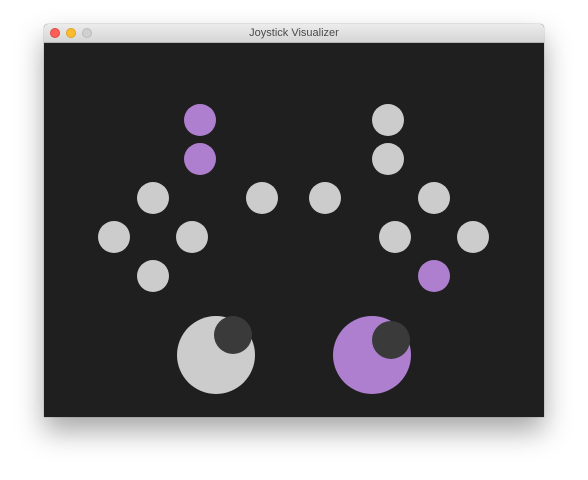 Image resolution: width=588 pixels, height=480 pixels. I want to click on left-shoulder-lower-button, so click(200, 159).